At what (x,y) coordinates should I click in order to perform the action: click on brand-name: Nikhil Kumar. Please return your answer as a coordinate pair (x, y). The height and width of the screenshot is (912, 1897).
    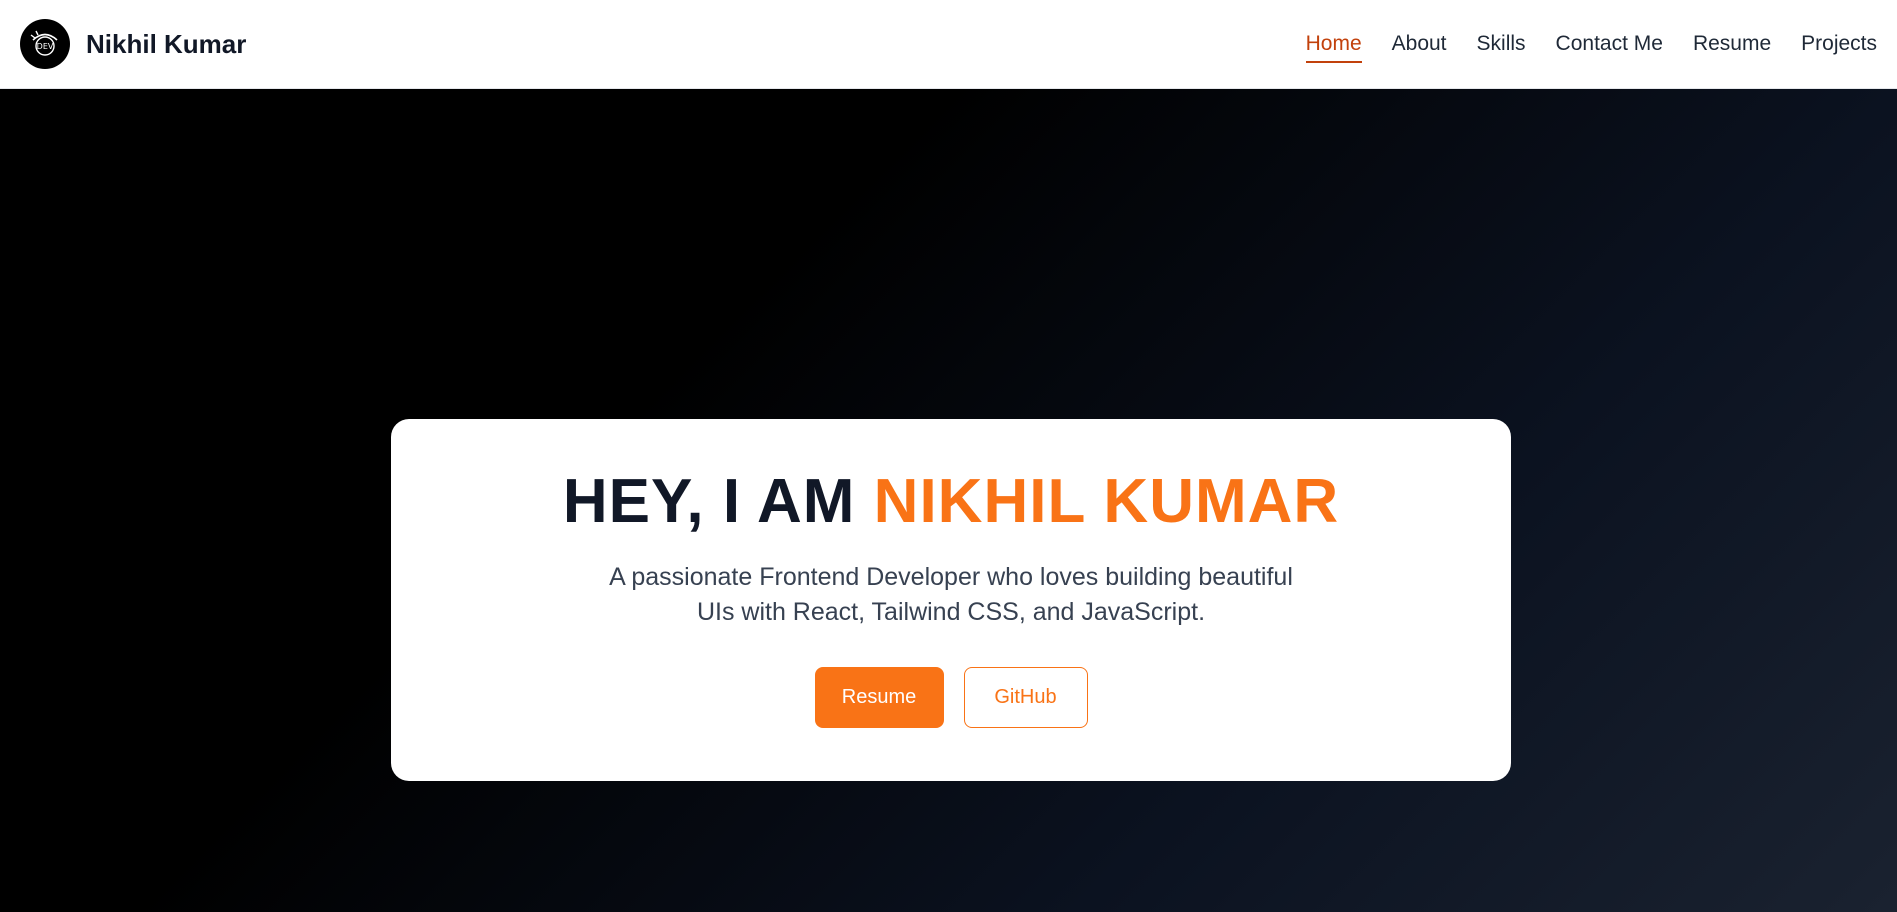
    Looking at the image, I should click on (166, 44).